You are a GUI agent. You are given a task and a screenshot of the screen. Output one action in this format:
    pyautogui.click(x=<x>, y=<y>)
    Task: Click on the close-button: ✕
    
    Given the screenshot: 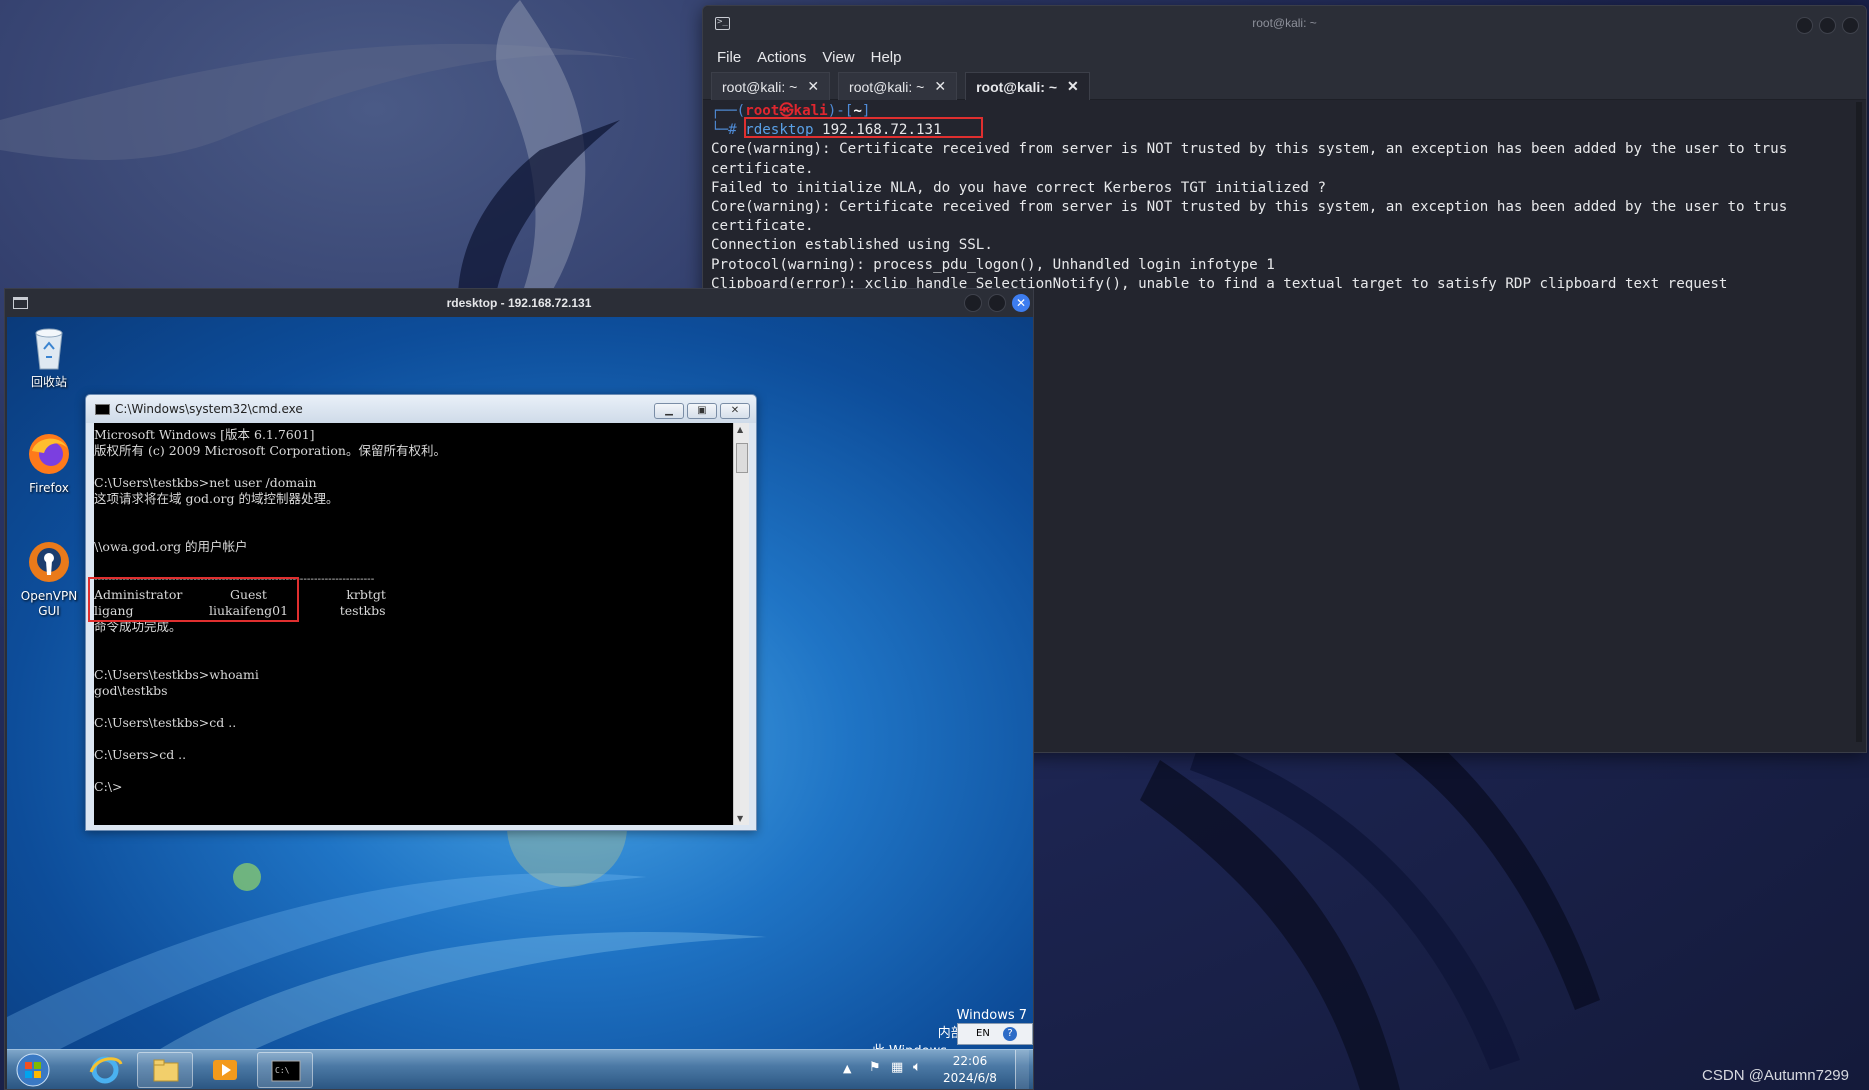 What is the action you would take?
    pyautogui.click(x=1021, y=303)
    